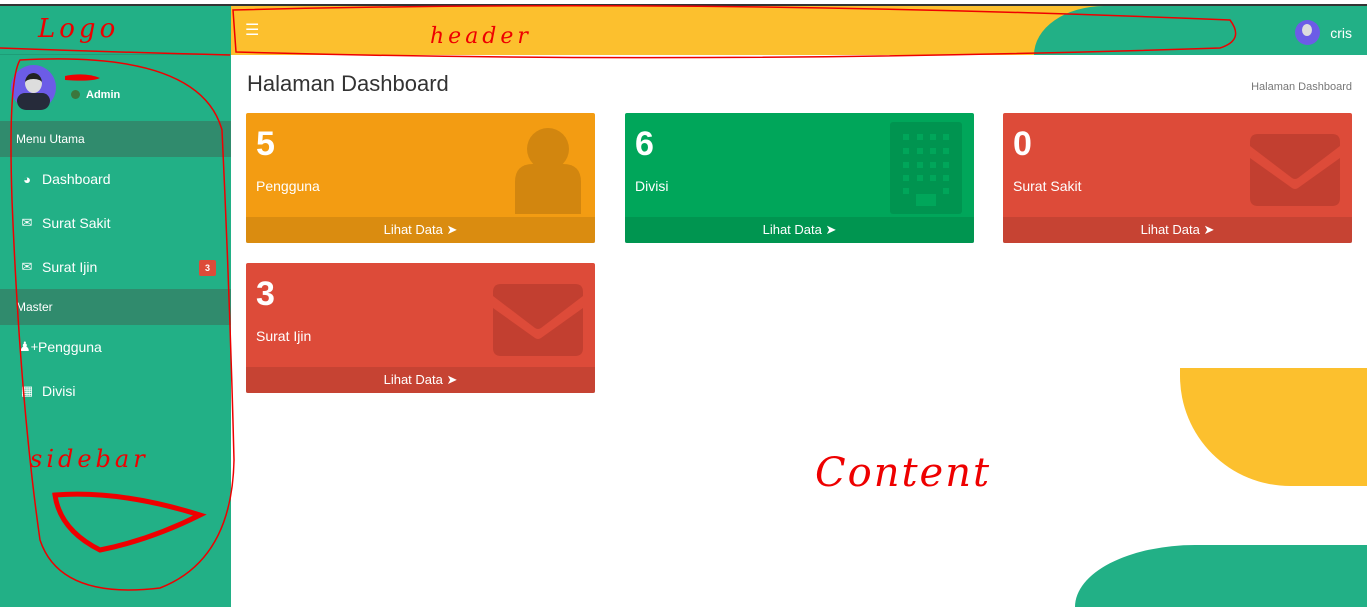  I want to click on user-plus-icon: ♟+, so click(29, 346).